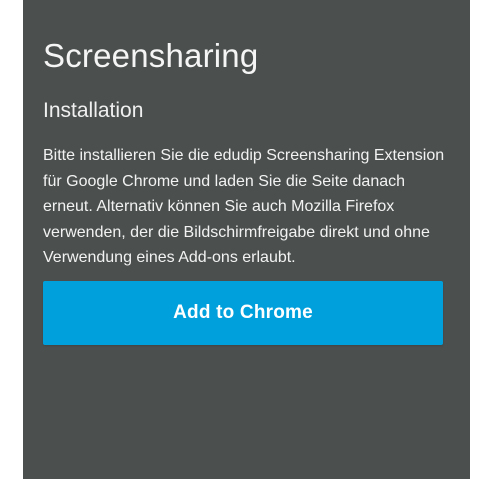 Image resolution: width=477 pixels, height=479 pixels. What do you see at coordinates (151, 55) in the screenshot?
I see `panel-title: Screensharing` at bounding box center [151, 55].